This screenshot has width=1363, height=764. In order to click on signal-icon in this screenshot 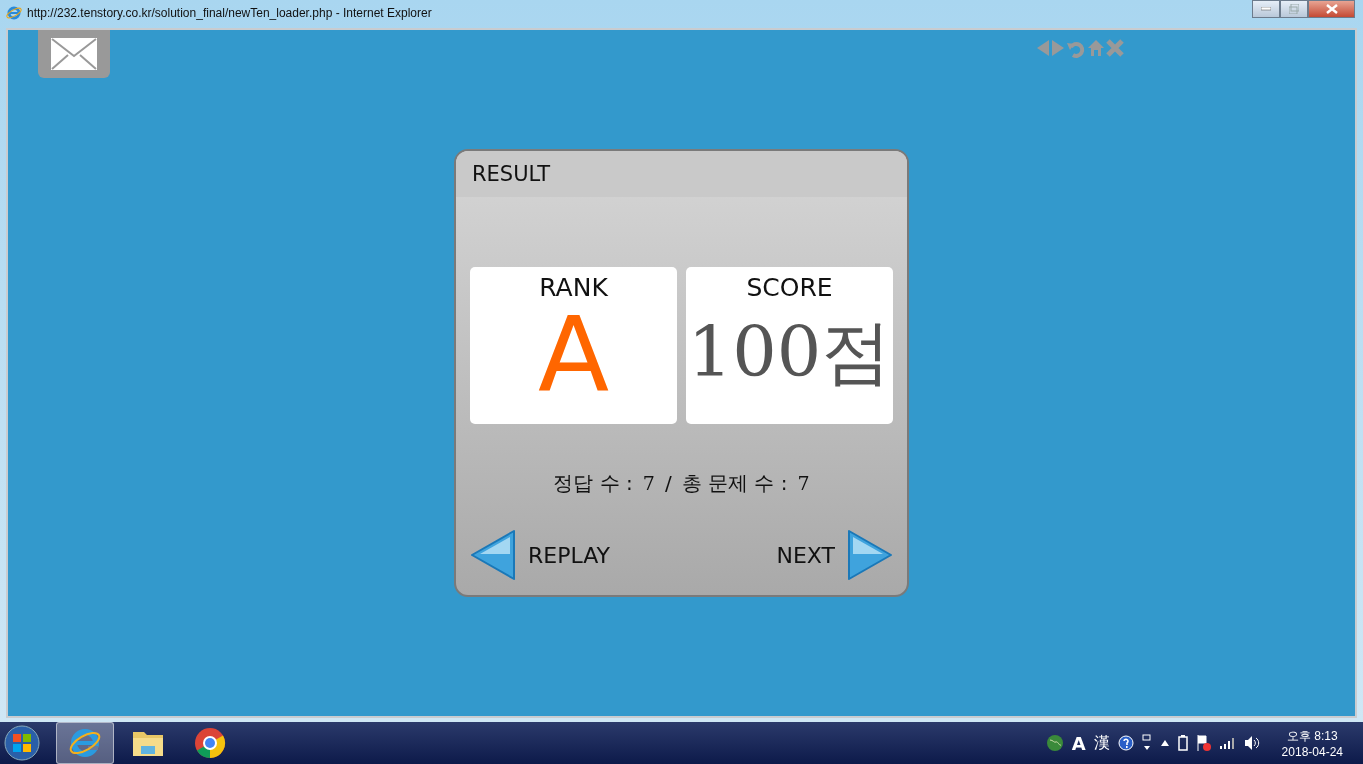, I will do `click(1227, 743)`.